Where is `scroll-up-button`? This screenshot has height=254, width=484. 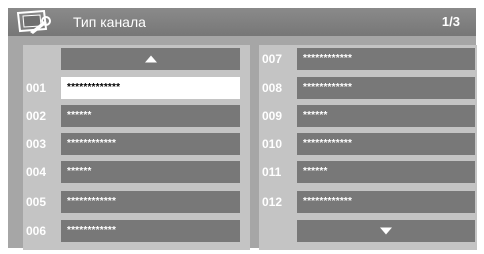
scroll-up-button is located at coordinates (150, 59).